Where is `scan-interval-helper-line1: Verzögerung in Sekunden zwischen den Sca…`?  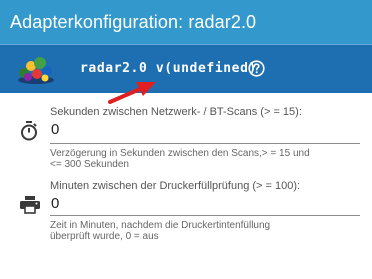 scan-interval-helper-line1: Verzögerung in Sekunden zwischen den Sca… is located at coordinates (180, 153).